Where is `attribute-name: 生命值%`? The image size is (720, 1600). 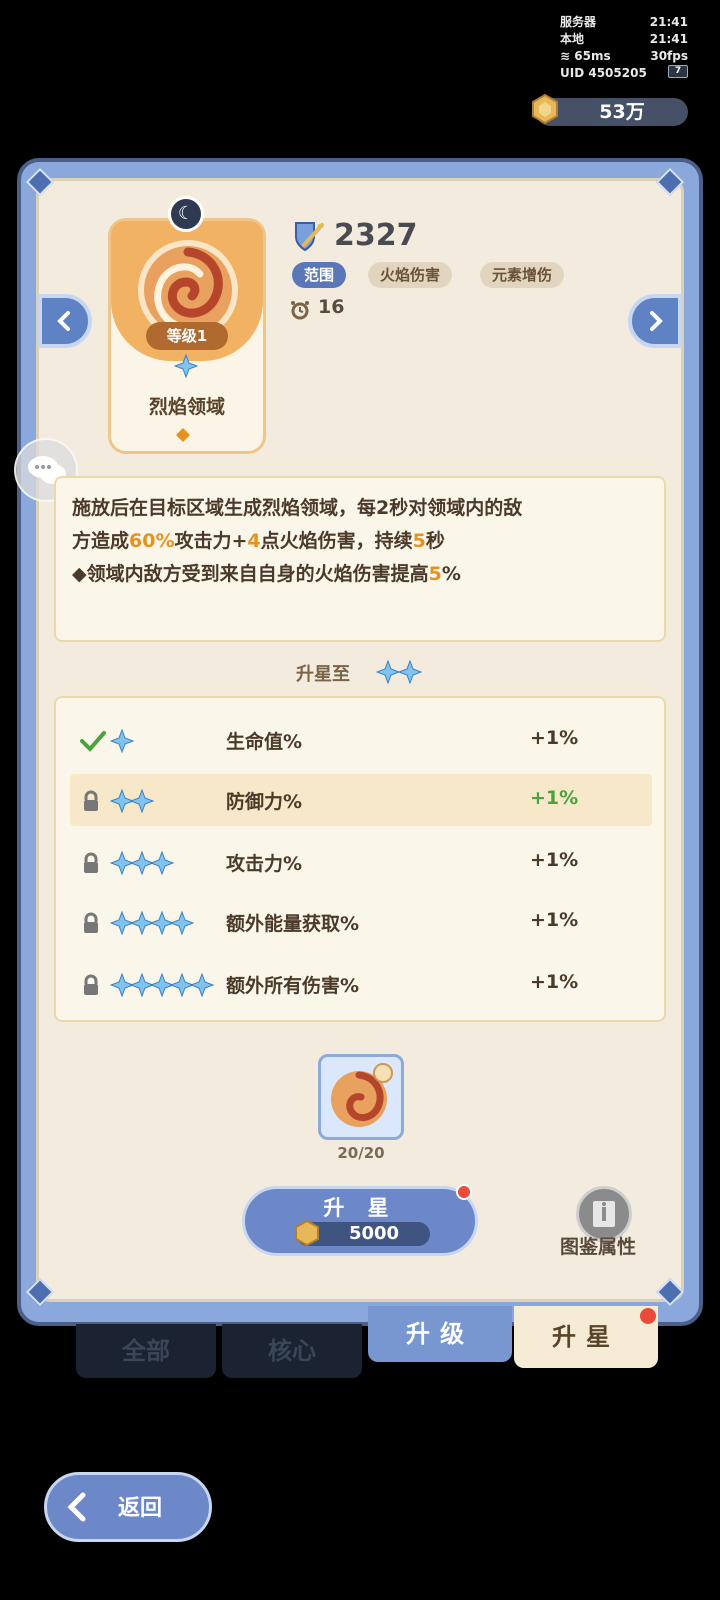 attribute-name: 生命值% is located at coordinates (264, 742).